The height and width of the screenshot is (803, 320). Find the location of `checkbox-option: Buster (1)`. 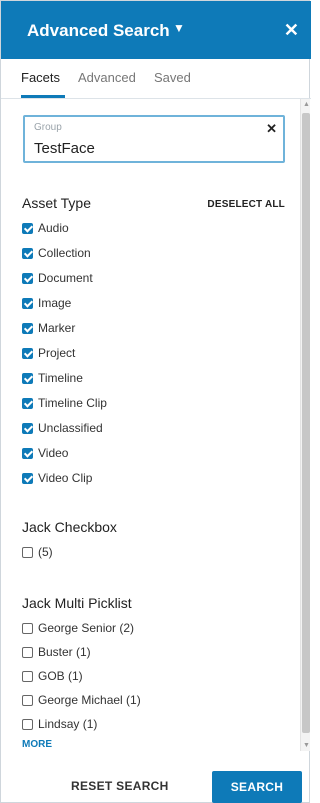

checkbox-option: Buster (1) is located at coordinates (56, 652).